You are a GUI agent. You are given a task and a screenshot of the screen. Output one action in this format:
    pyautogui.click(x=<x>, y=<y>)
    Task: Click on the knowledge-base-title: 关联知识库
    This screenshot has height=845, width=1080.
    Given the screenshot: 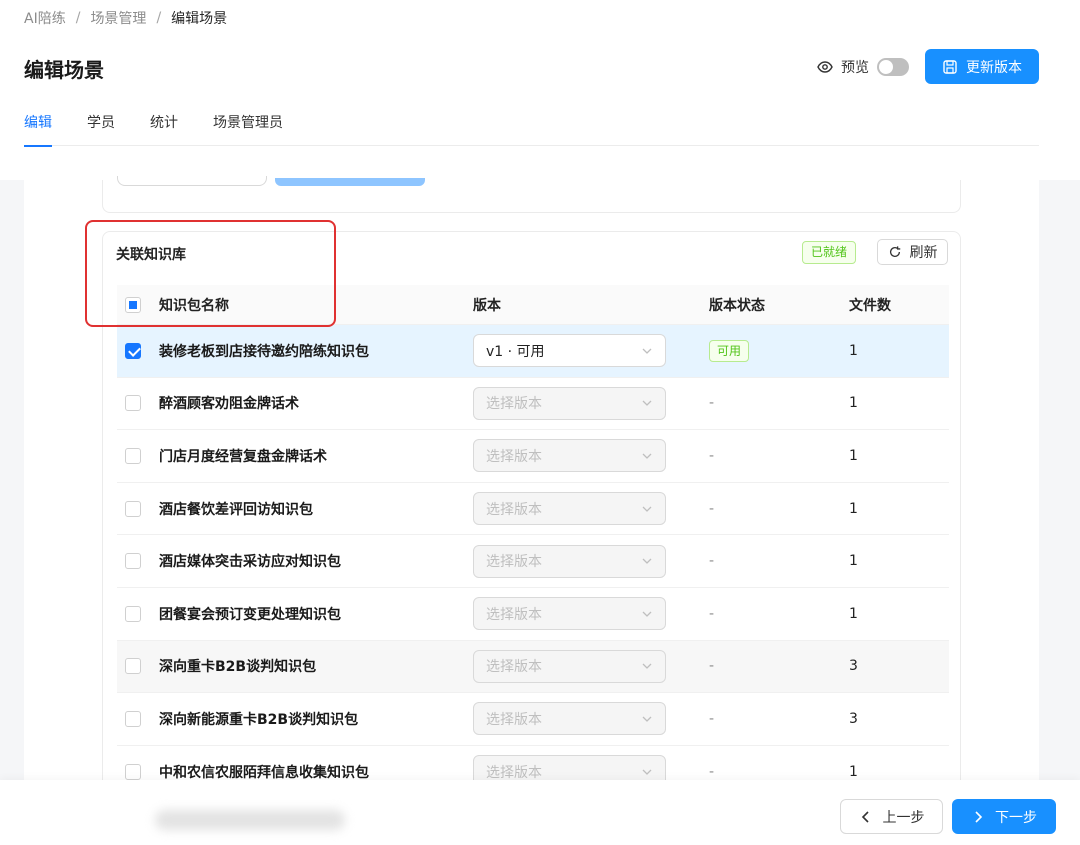 What is the action you would take?
    pyautogui.click(x=151, y=255)
    